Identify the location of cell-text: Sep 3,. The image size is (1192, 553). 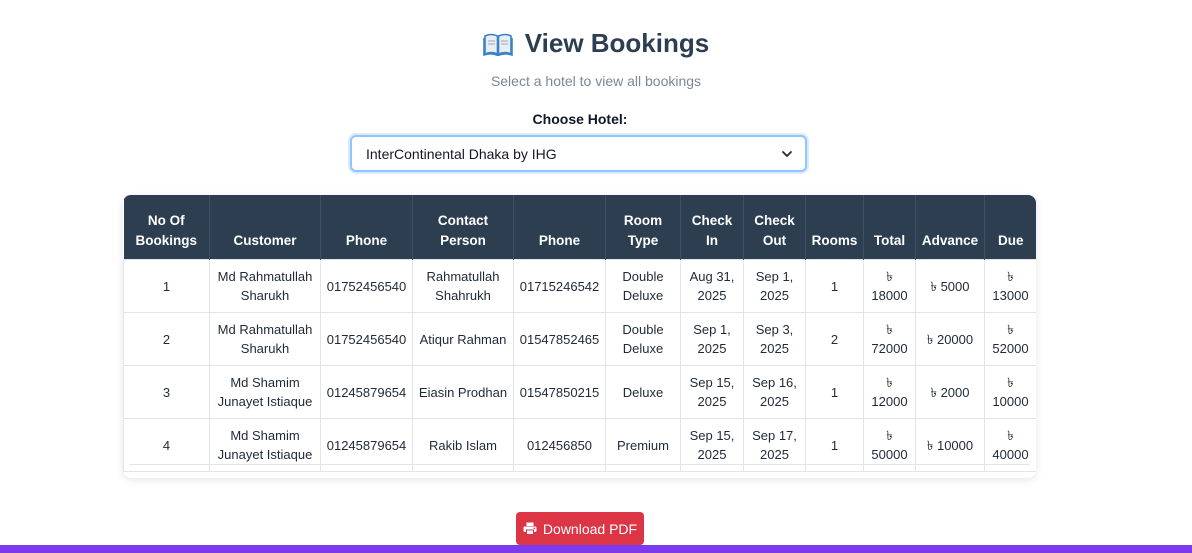
(774, 329).